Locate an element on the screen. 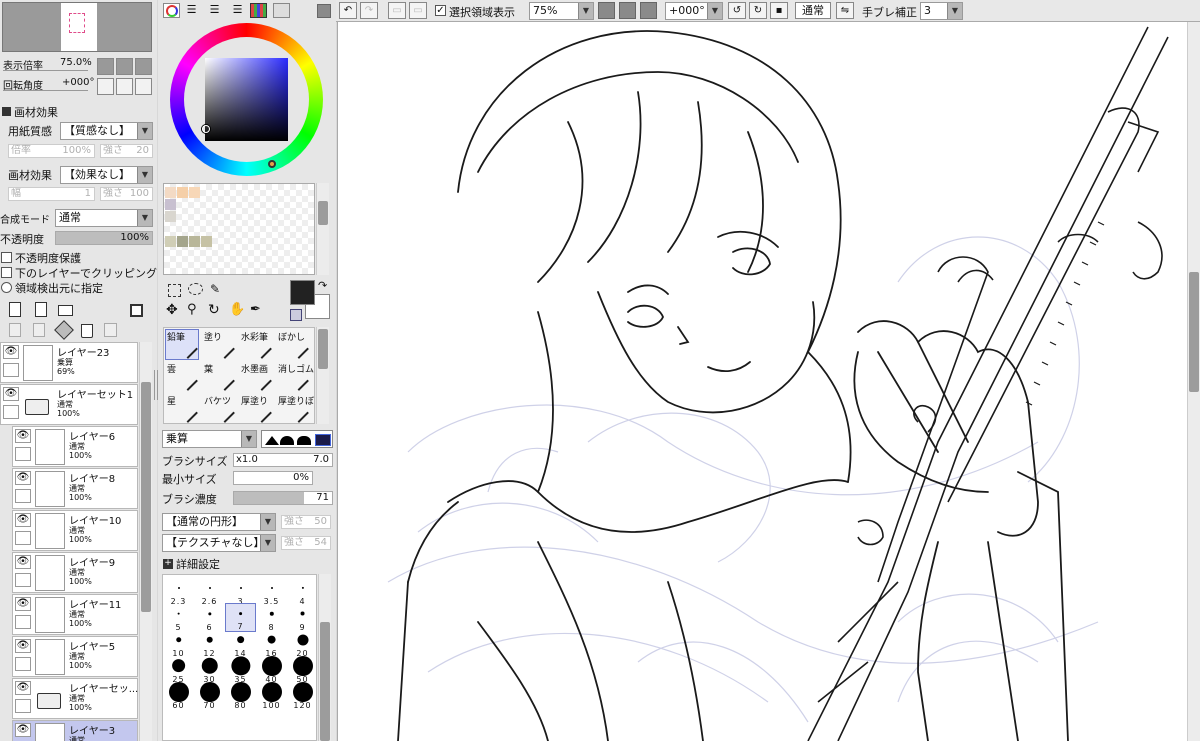 The height and width of the screenshot is (741, 1200). tool-11: 厚塗り is located at coordinates (256, 408).